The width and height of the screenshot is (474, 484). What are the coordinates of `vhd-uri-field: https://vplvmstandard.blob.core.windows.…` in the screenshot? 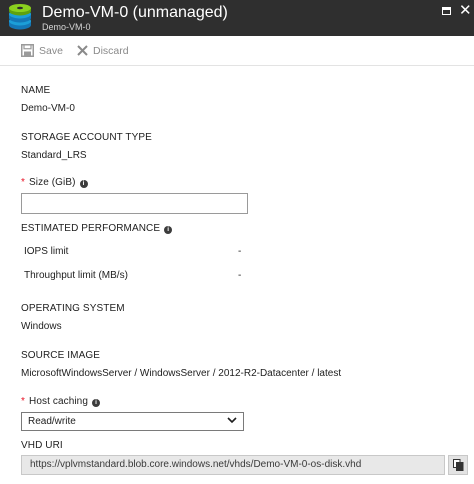 It's located at (233, 465).